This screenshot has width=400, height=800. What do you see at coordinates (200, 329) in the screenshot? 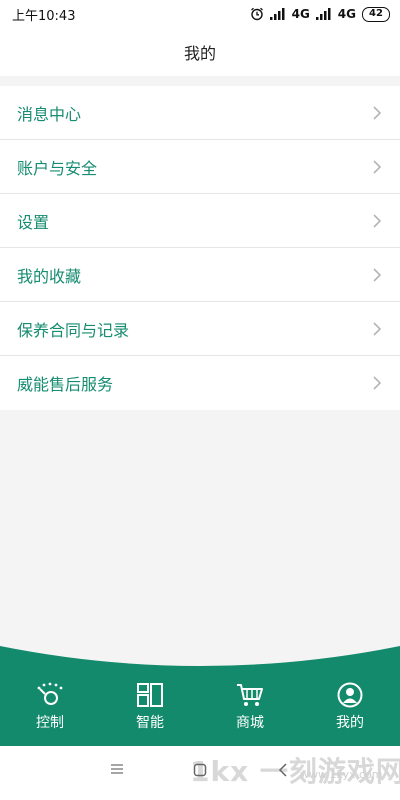
I see `menu-item-maintenance-contracts: 保养合同与记录` at bounding box center [200, 329].